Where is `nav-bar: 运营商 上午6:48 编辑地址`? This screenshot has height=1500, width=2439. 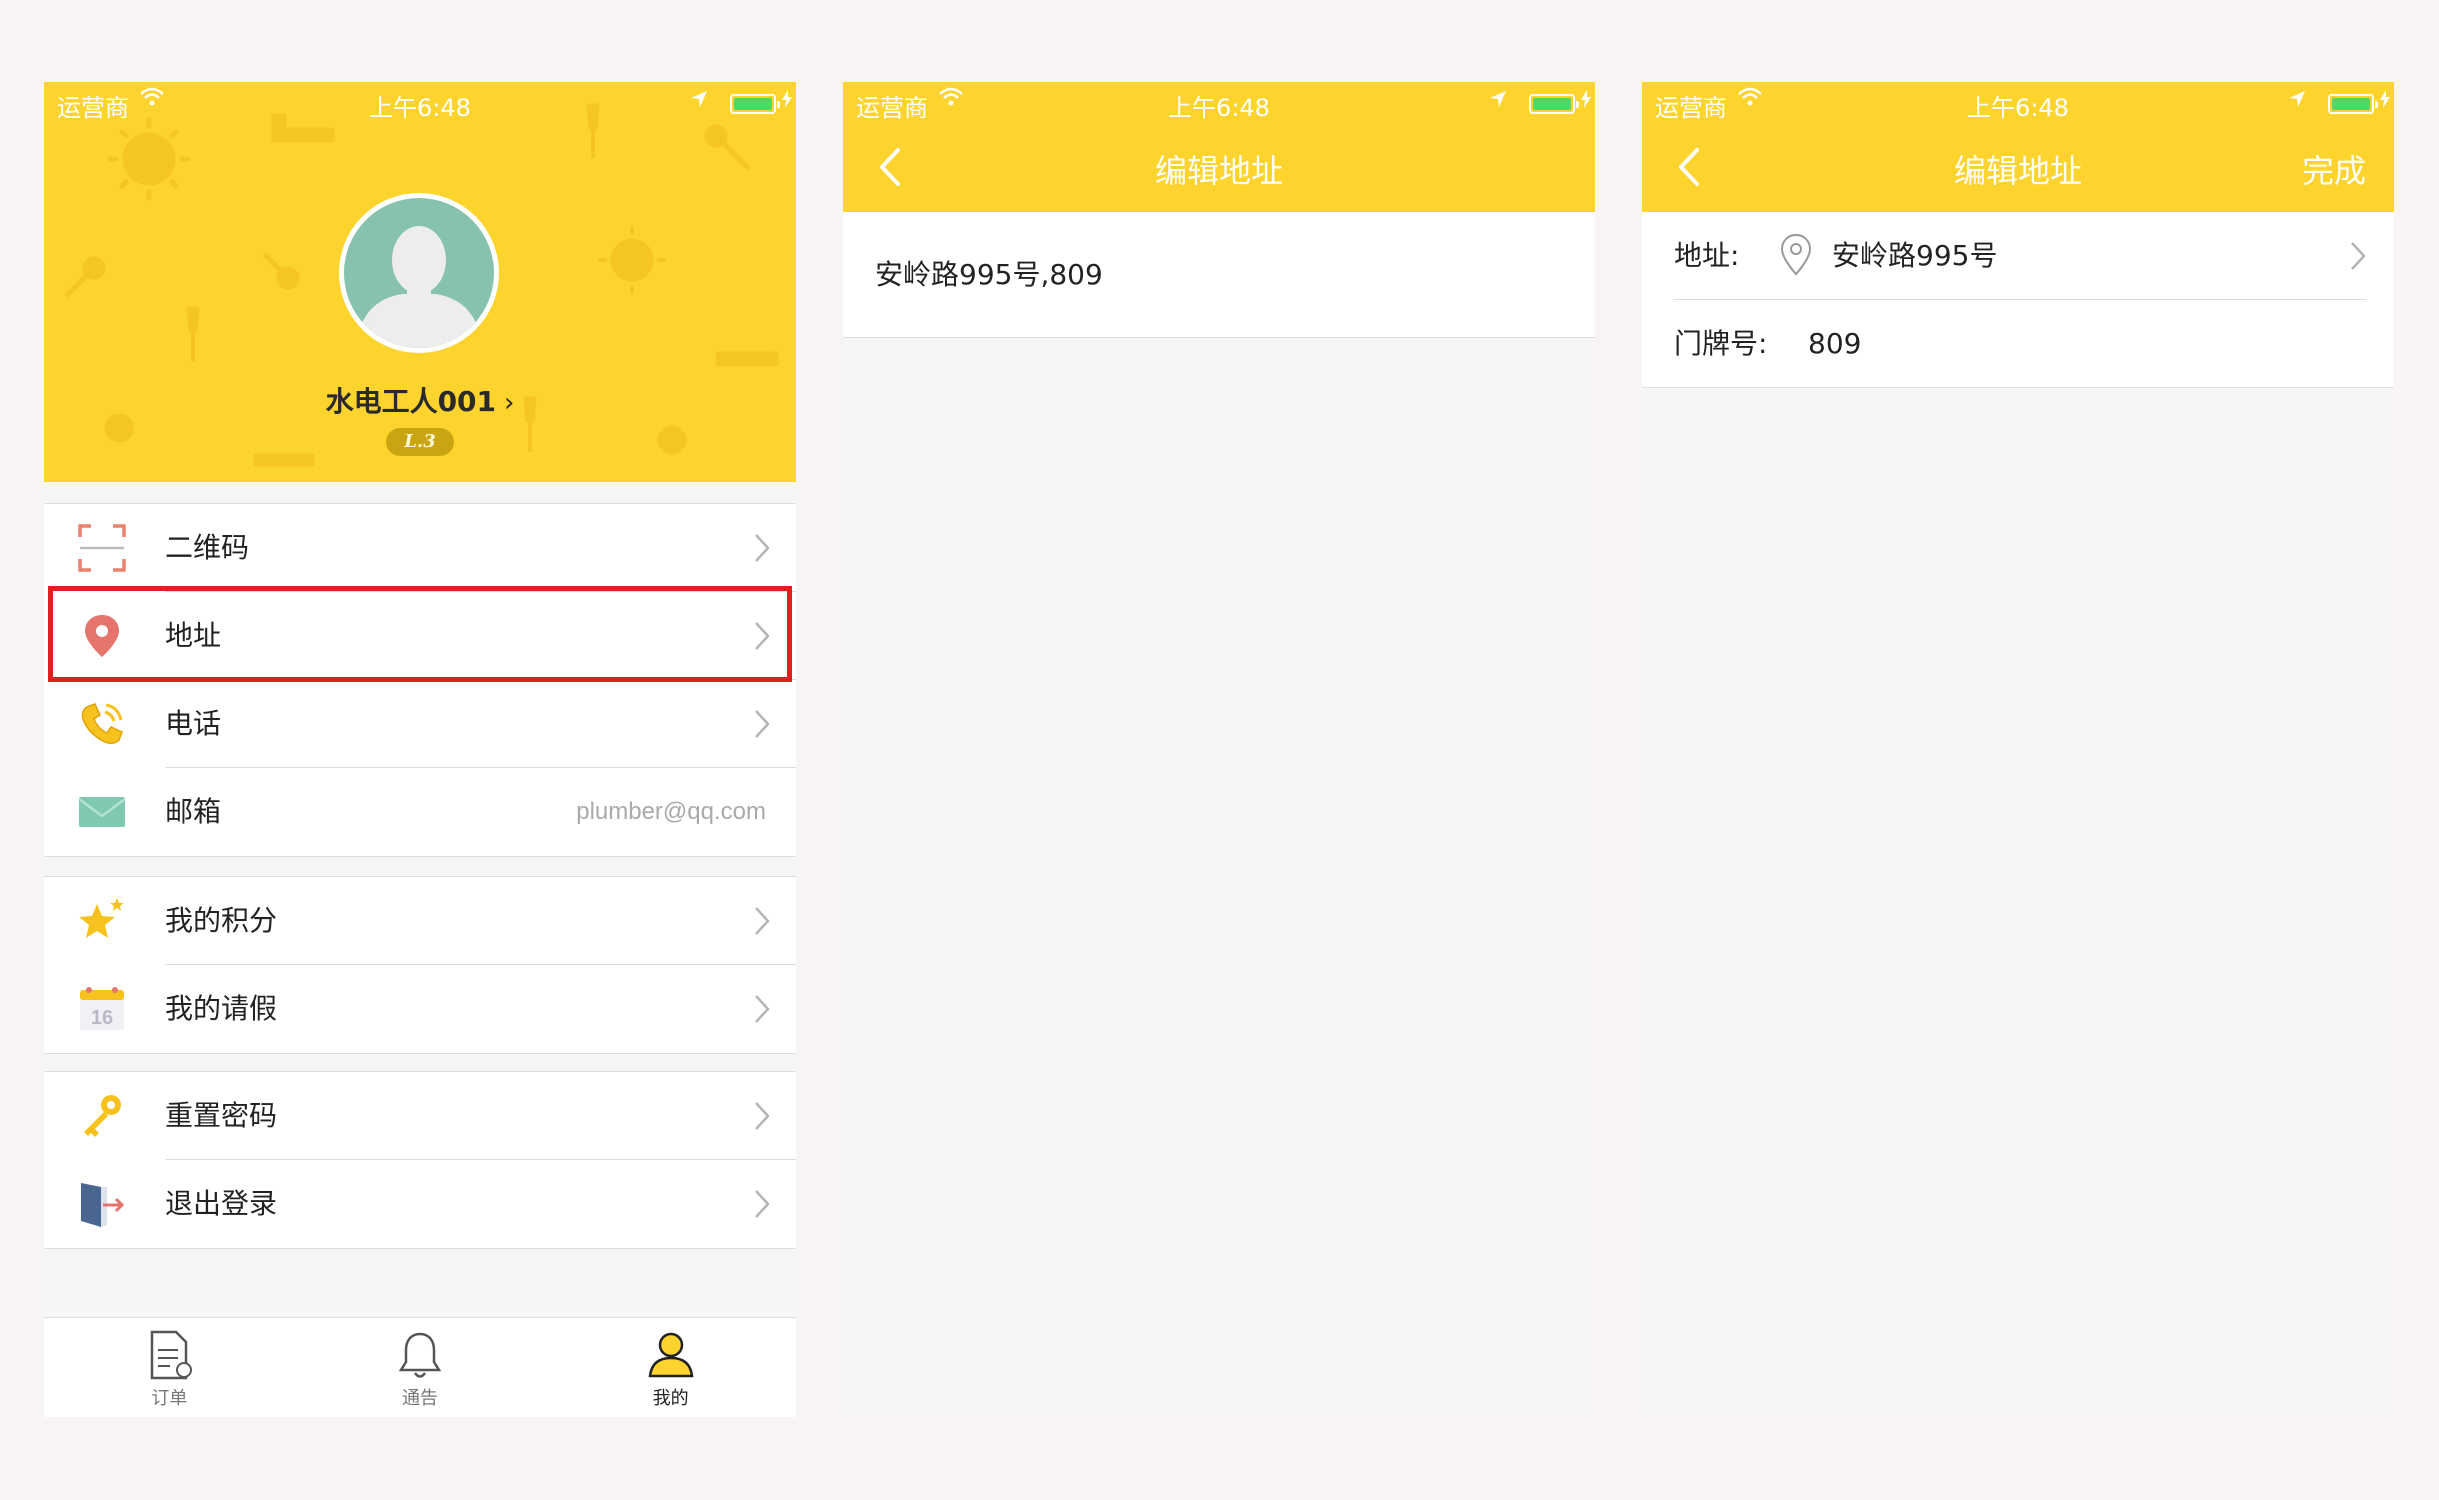 nav-bar: 运营商 上午6:48 编辑地址 is located at coordinates (1219, 147).